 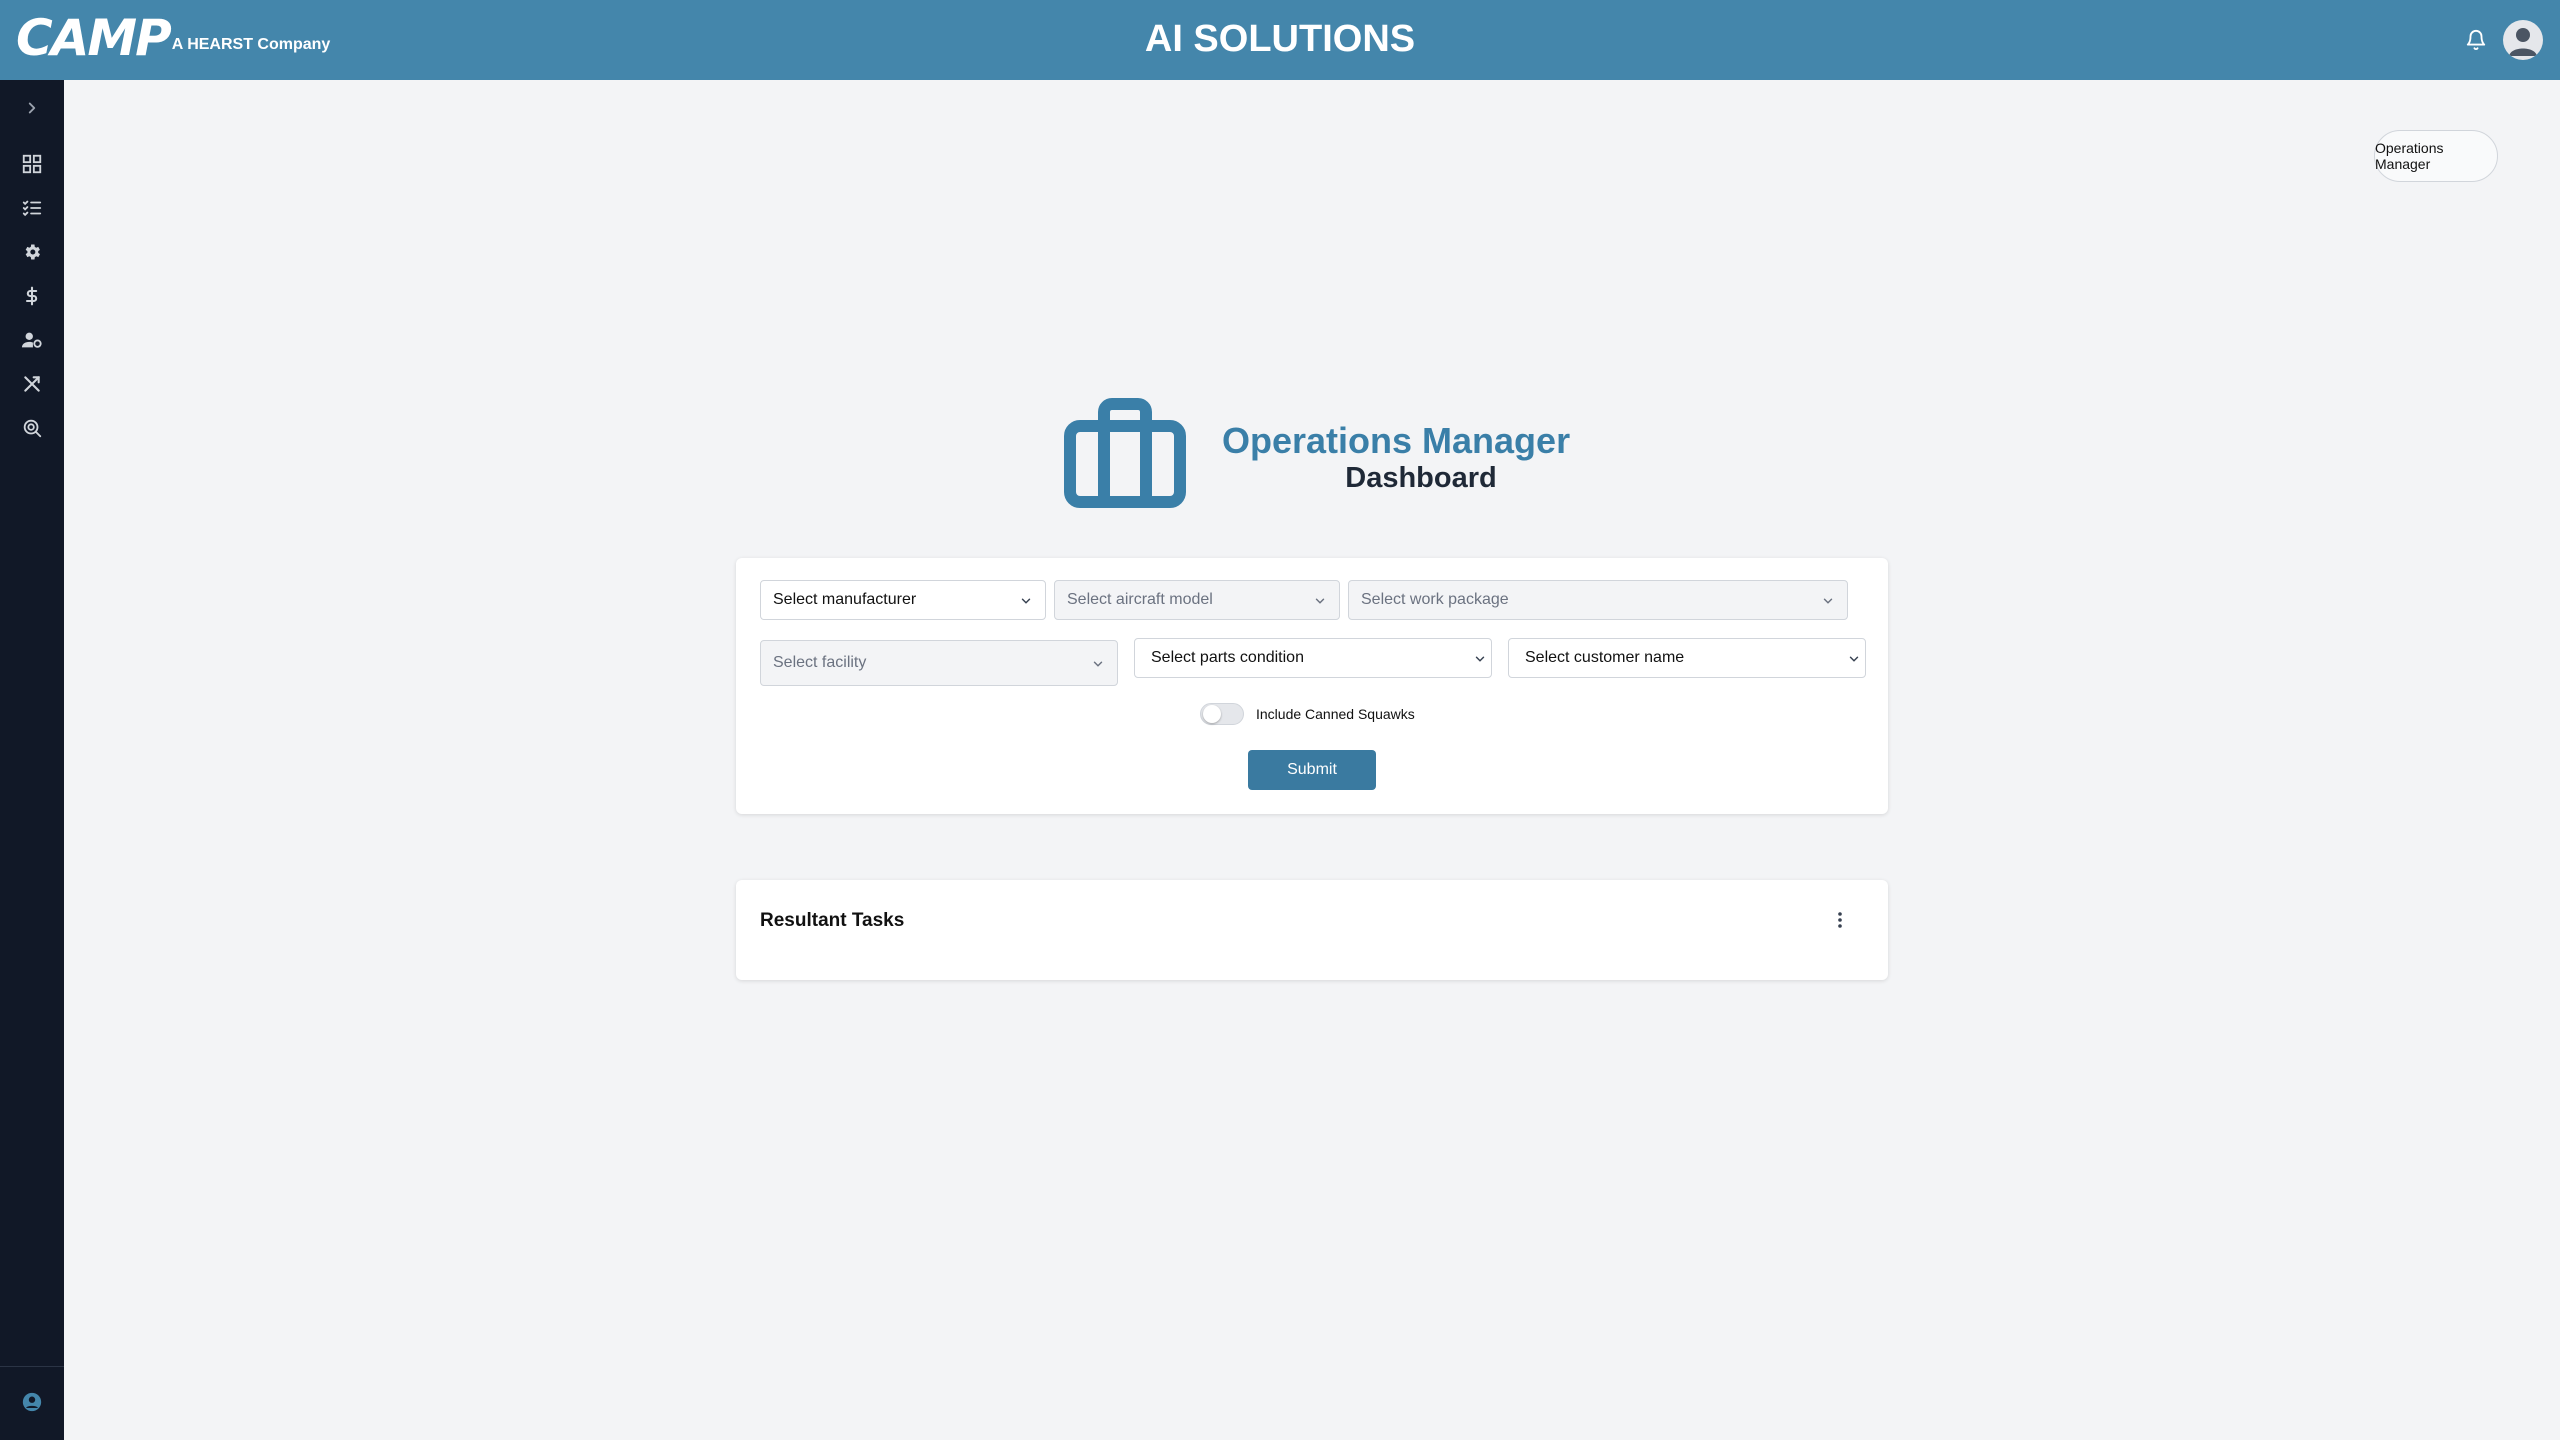 What do you see at coordinates (32, 164) in the screenshot?
I see `grid-icon` at bounding box center [32, 164].